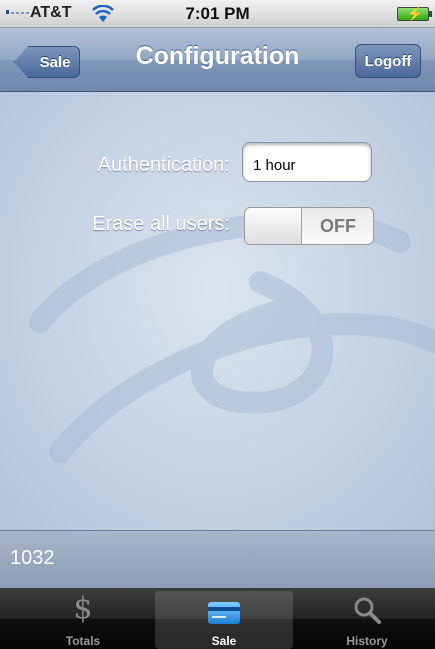  Describe the element at coordinates (163, 165) in the screenshot. I see `authentication-label: Authentication:` at that location.